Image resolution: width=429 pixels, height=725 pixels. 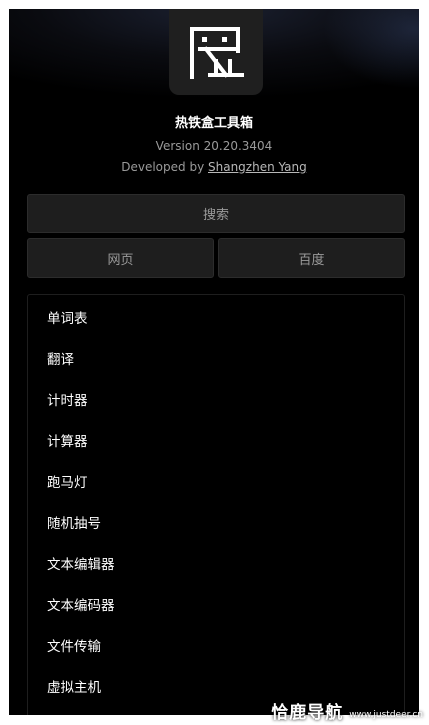 What do you see at coordinates (81, 604) in the screenshot?
I see `tool-item-text-encoder: 文本编码器` at bounding box center [81, 604].